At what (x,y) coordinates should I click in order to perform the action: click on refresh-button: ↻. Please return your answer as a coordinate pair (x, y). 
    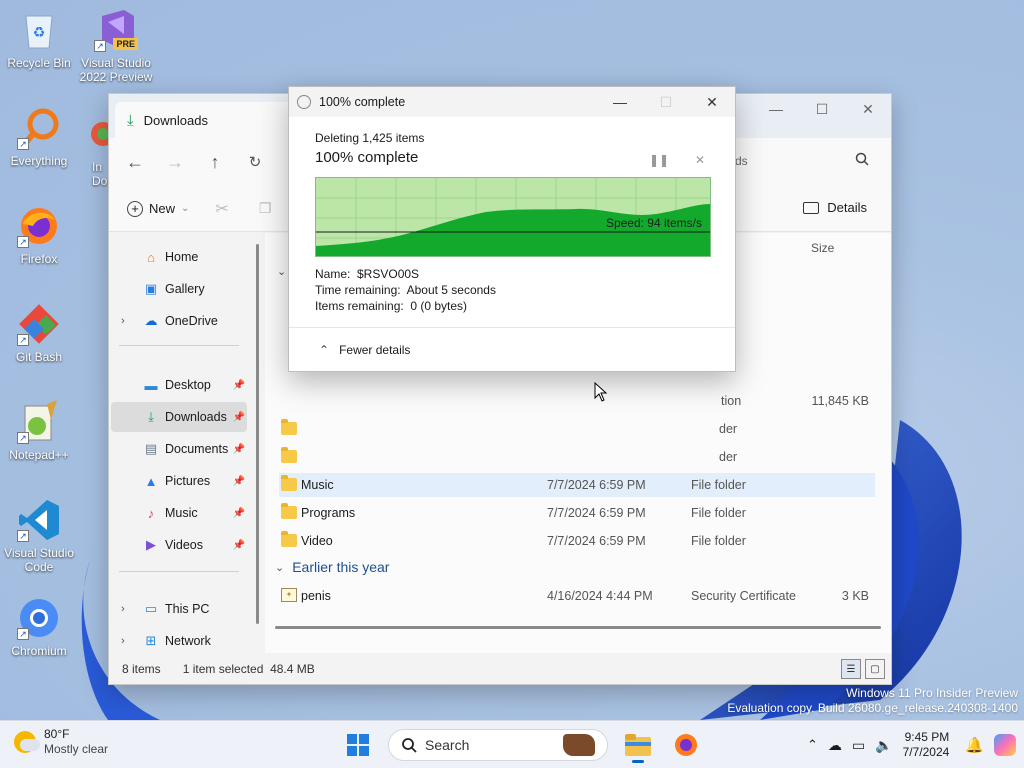
    Looking at the image, I should click on (255, 162).